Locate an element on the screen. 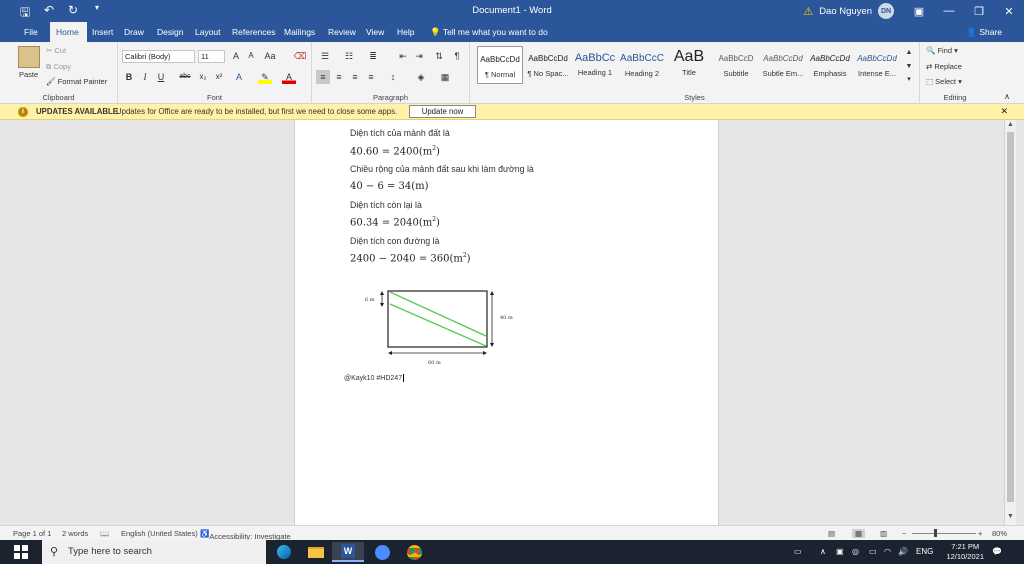 The width and height of the screenshot is (1024, 564). tab-review: Review is located at coordinates (342, 32).